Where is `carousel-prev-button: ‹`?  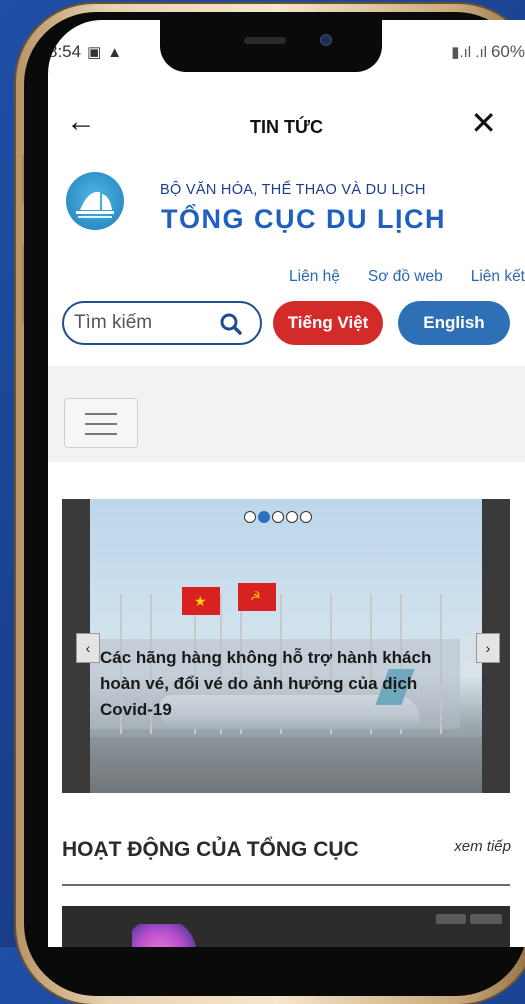 carousel-prev-button: ‹ is located at coordinates (88, 648).